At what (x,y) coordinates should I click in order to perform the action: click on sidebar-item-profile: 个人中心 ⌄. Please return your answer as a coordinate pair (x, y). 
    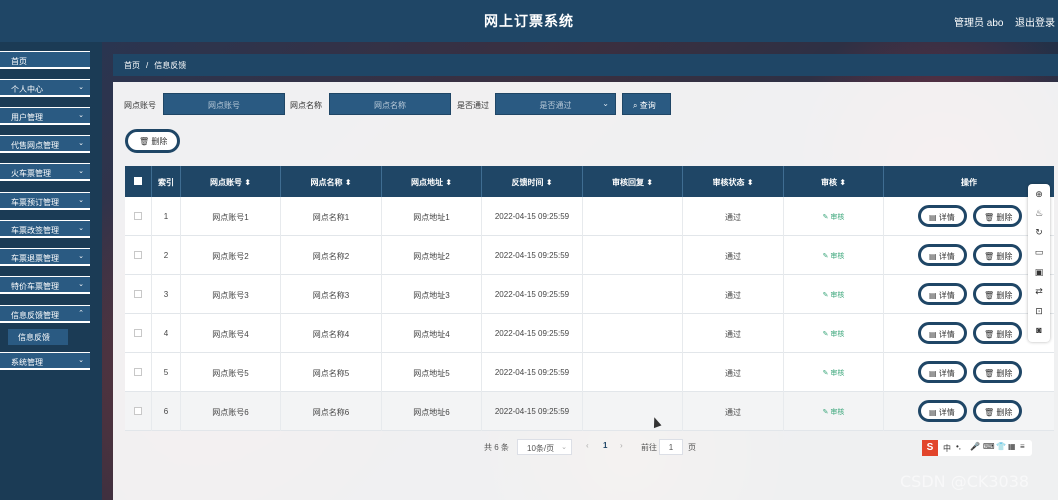
    Looking at the image, I should click on (45, 88).